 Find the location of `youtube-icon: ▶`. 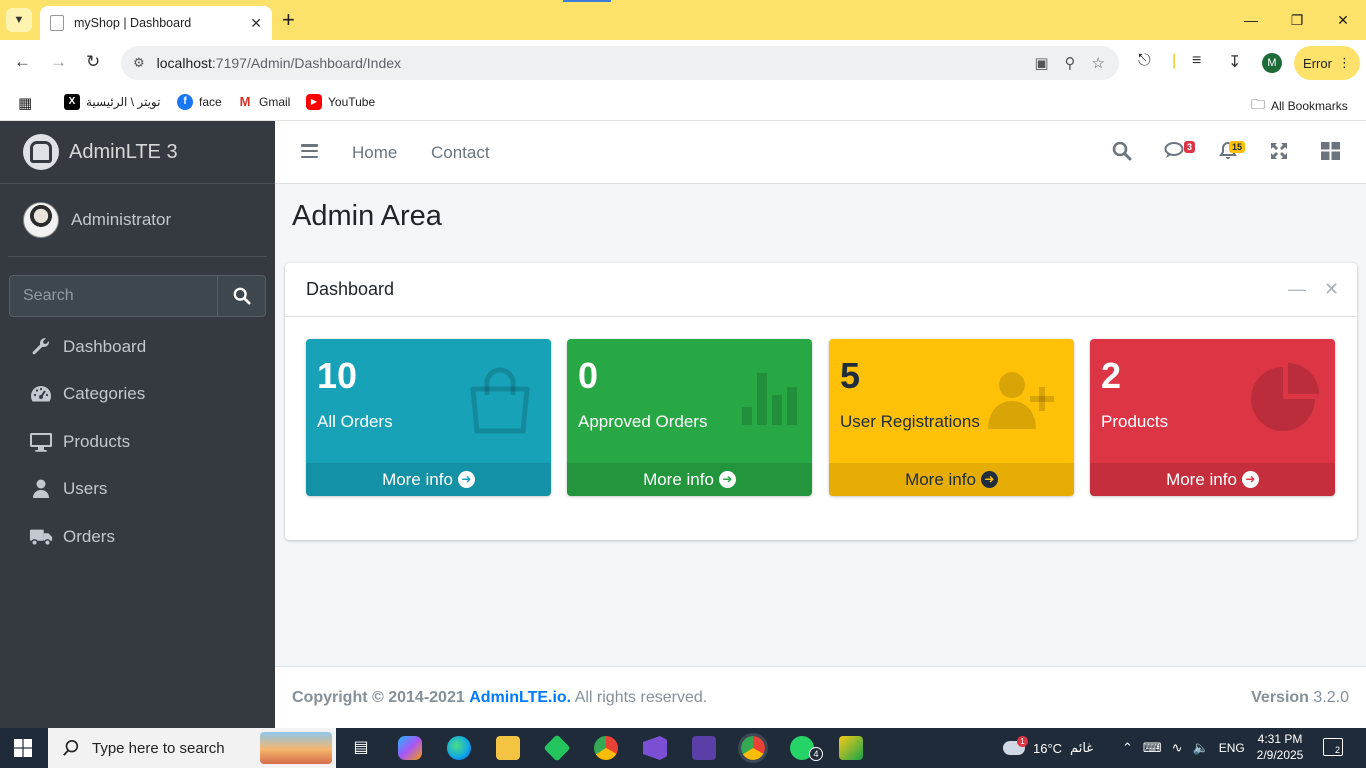

youtube-icon: ▶ is located at coordinates (314, 102).